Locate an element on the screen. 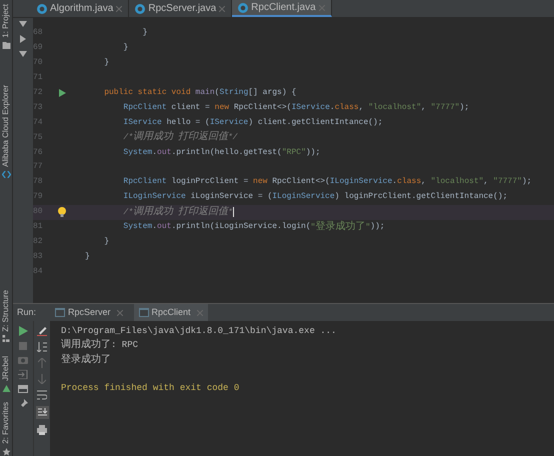 This screenshot has height=456, width=554. tool-window-tab: JRebel is located at coordinates (6, 369).